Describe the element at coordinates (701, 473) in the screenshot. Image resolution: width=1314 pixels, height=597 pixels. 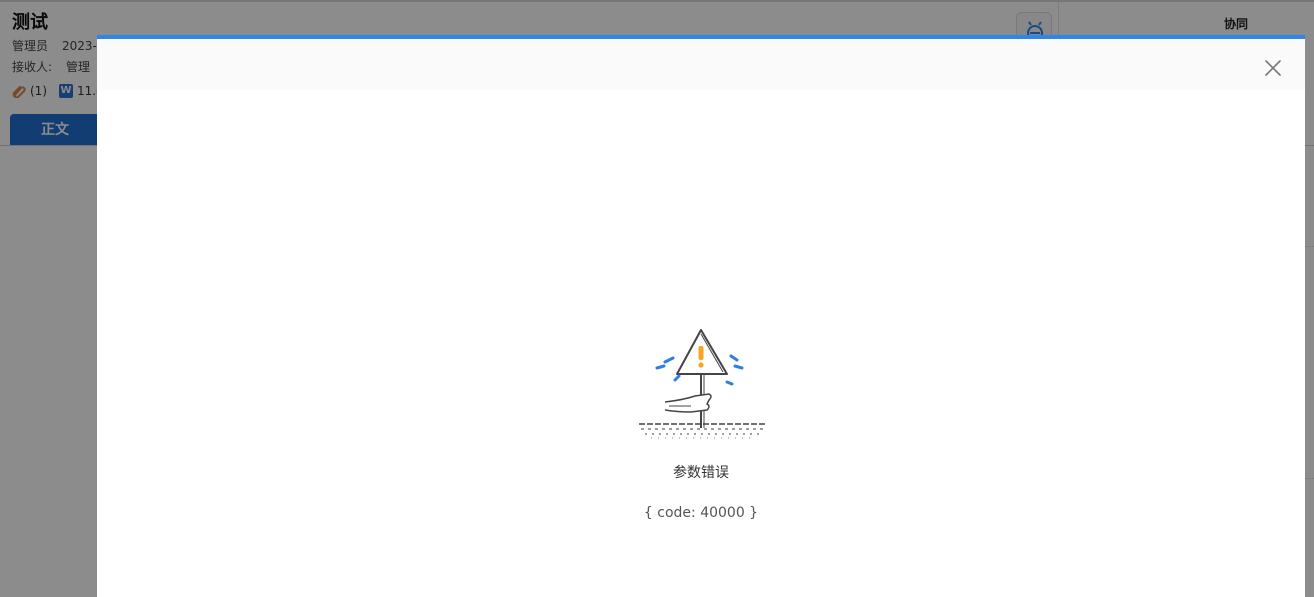
I see `error-message: 参数错误` at that location.